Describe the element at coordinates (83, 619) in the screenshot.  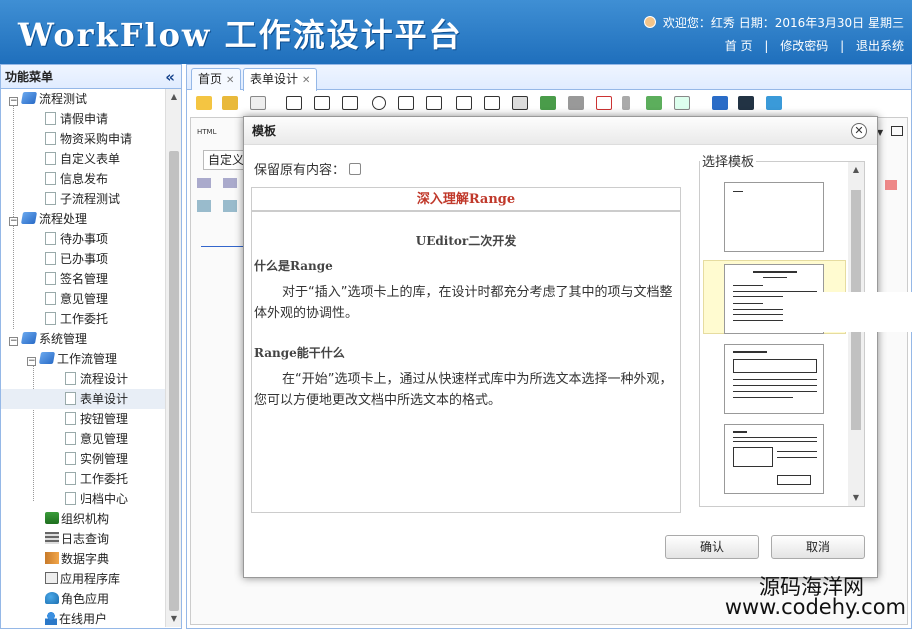
I see `sidebar-item-label: 在线用户` at that location.